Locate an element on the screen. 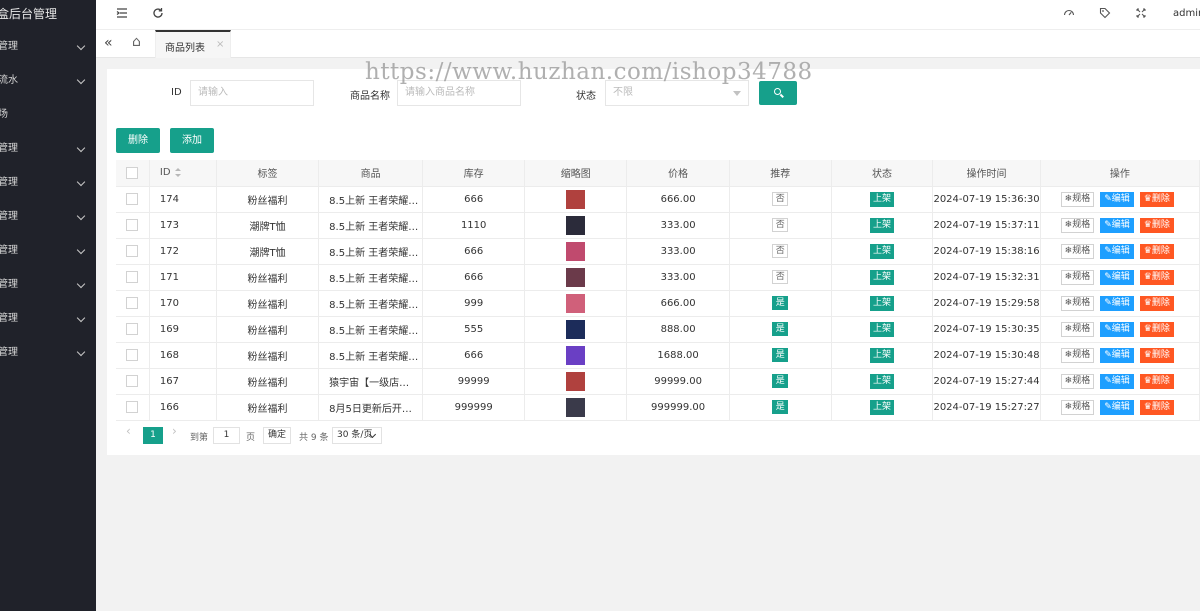  select-all-checkbox is located at coordinates (132, 172).